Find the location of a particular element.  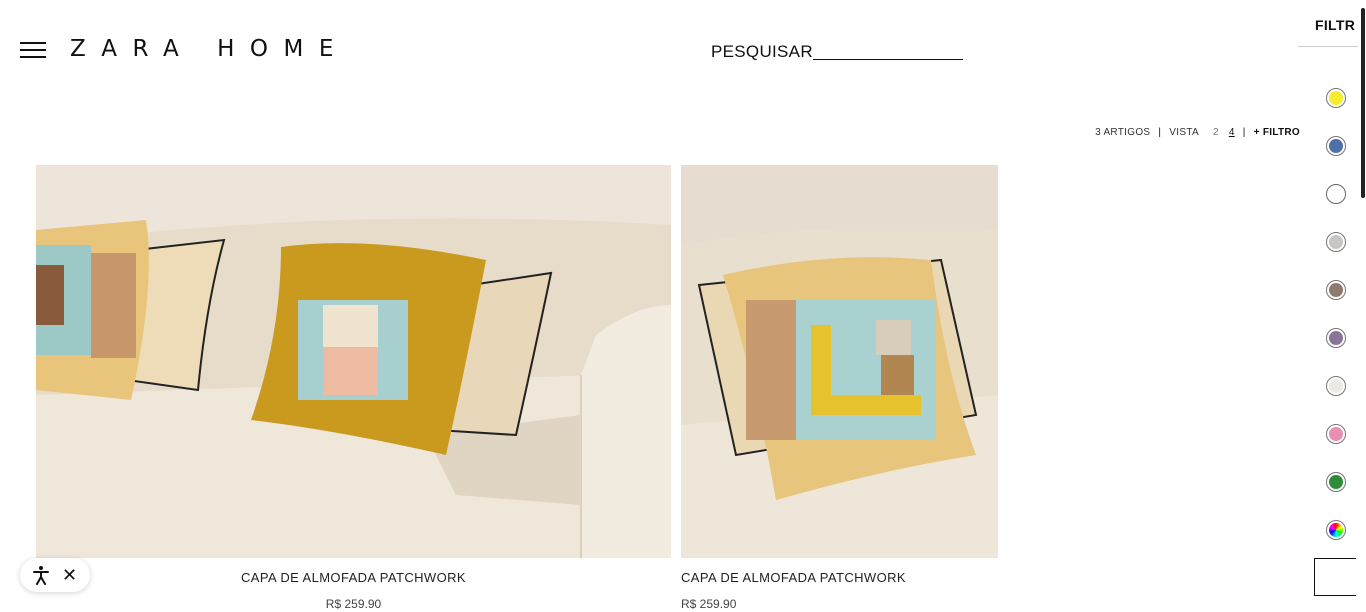

cushion-sofa-photo is located at coordinates (839, 361).